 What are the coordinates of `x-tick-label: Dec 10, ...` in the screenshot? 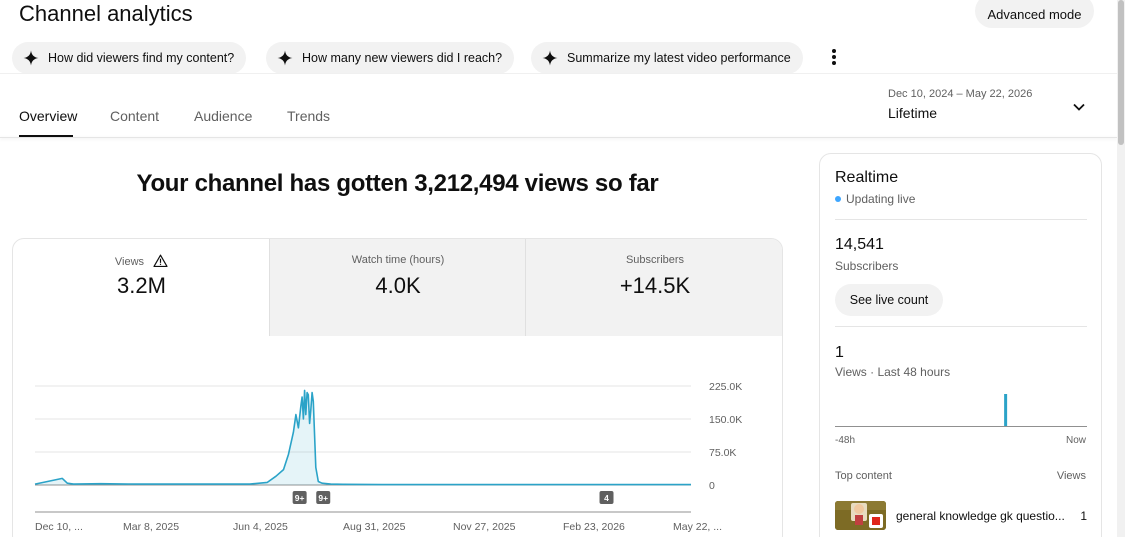 It's located at (59, 527).